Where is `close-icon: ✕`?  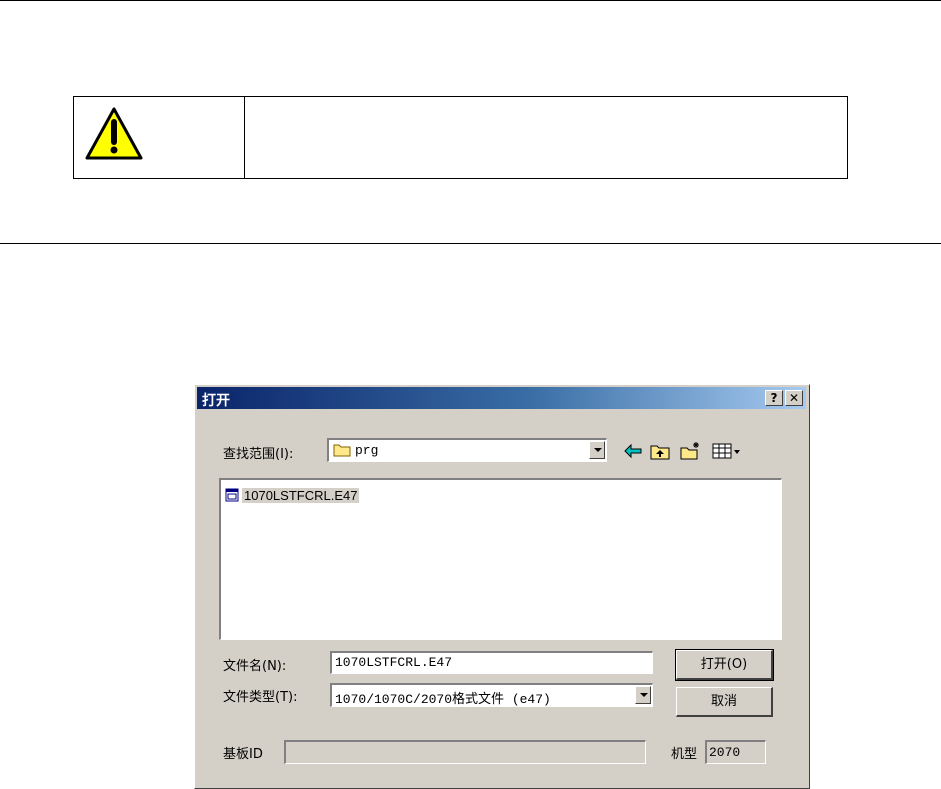
close-icon: ✕ is located at coordinates (794, 398).